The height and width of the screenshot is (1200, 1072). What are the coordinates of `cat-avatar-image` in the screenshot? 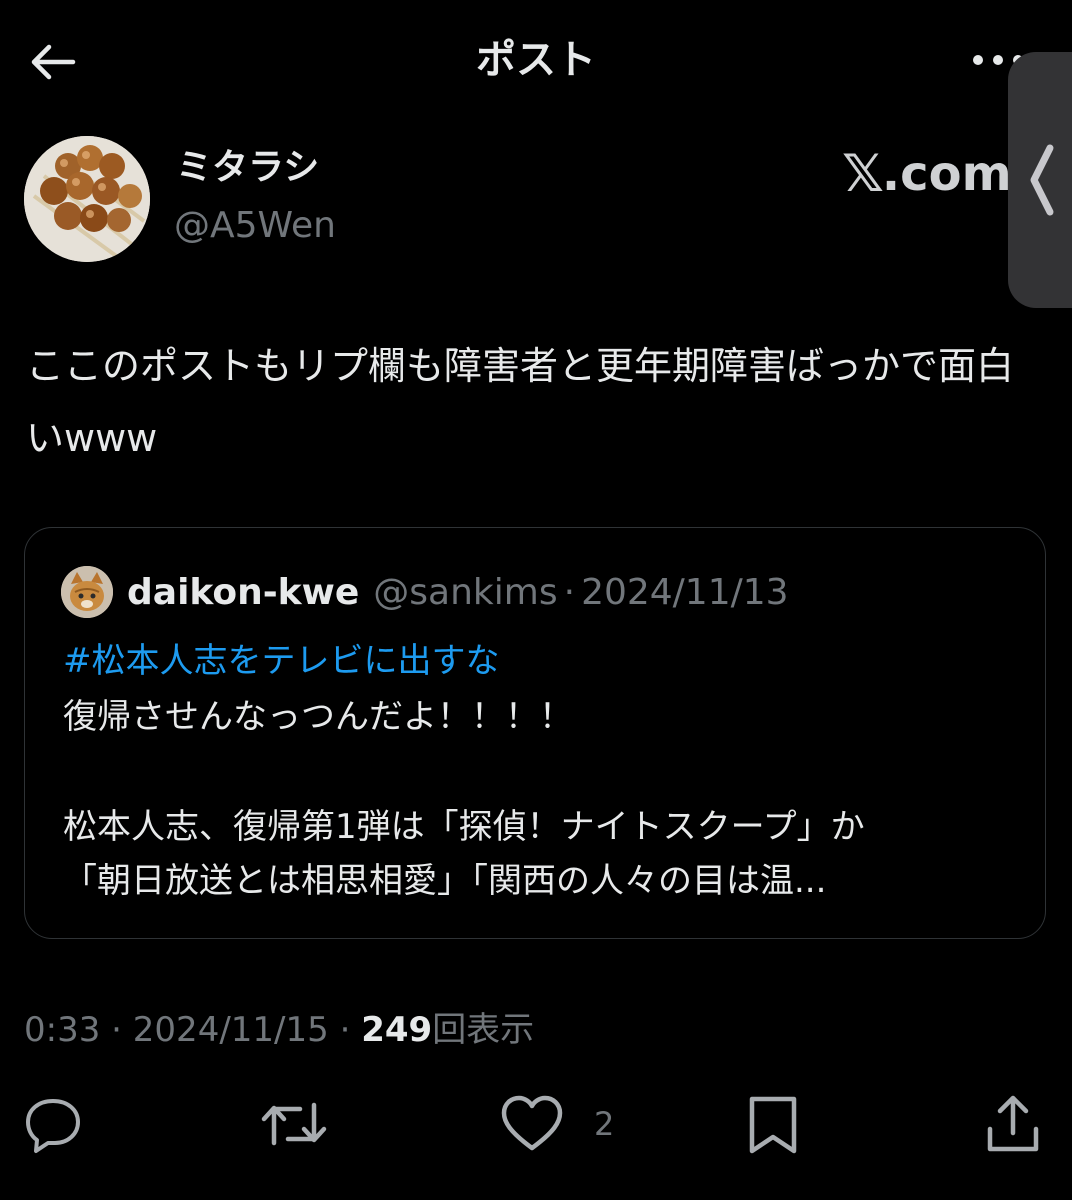 It's located at (87, 592).